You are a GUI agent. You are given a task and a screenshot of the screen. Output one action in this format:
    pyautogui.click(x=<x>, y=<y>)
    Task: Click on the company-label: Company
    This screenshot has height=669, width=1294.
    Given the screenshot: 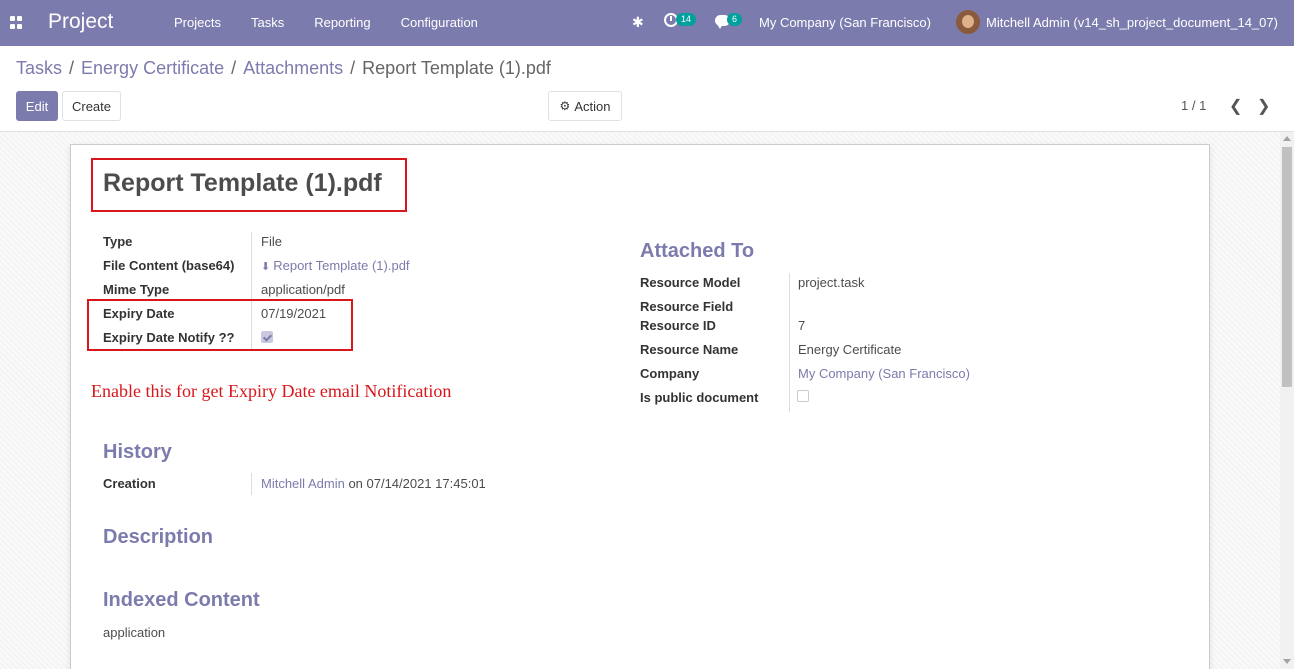 What is the action you would take?
    pyautogui.click(x=670, y=373)
    